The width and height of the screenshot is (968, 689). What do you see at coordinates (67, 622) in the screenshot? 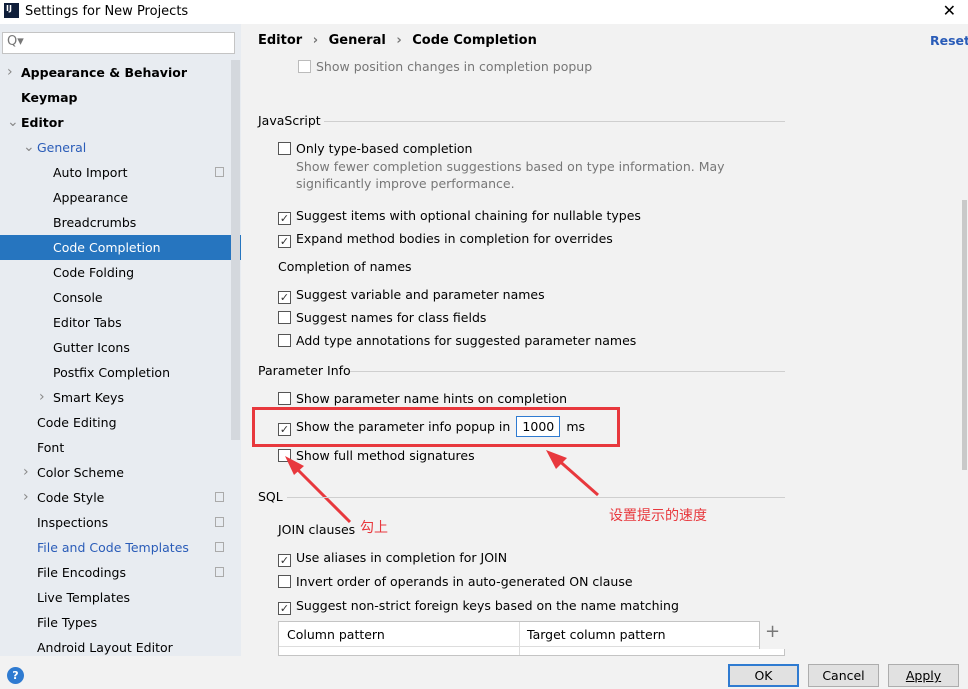
I see `sidebar-item-label: File Types` at bounding box center [67, 622].